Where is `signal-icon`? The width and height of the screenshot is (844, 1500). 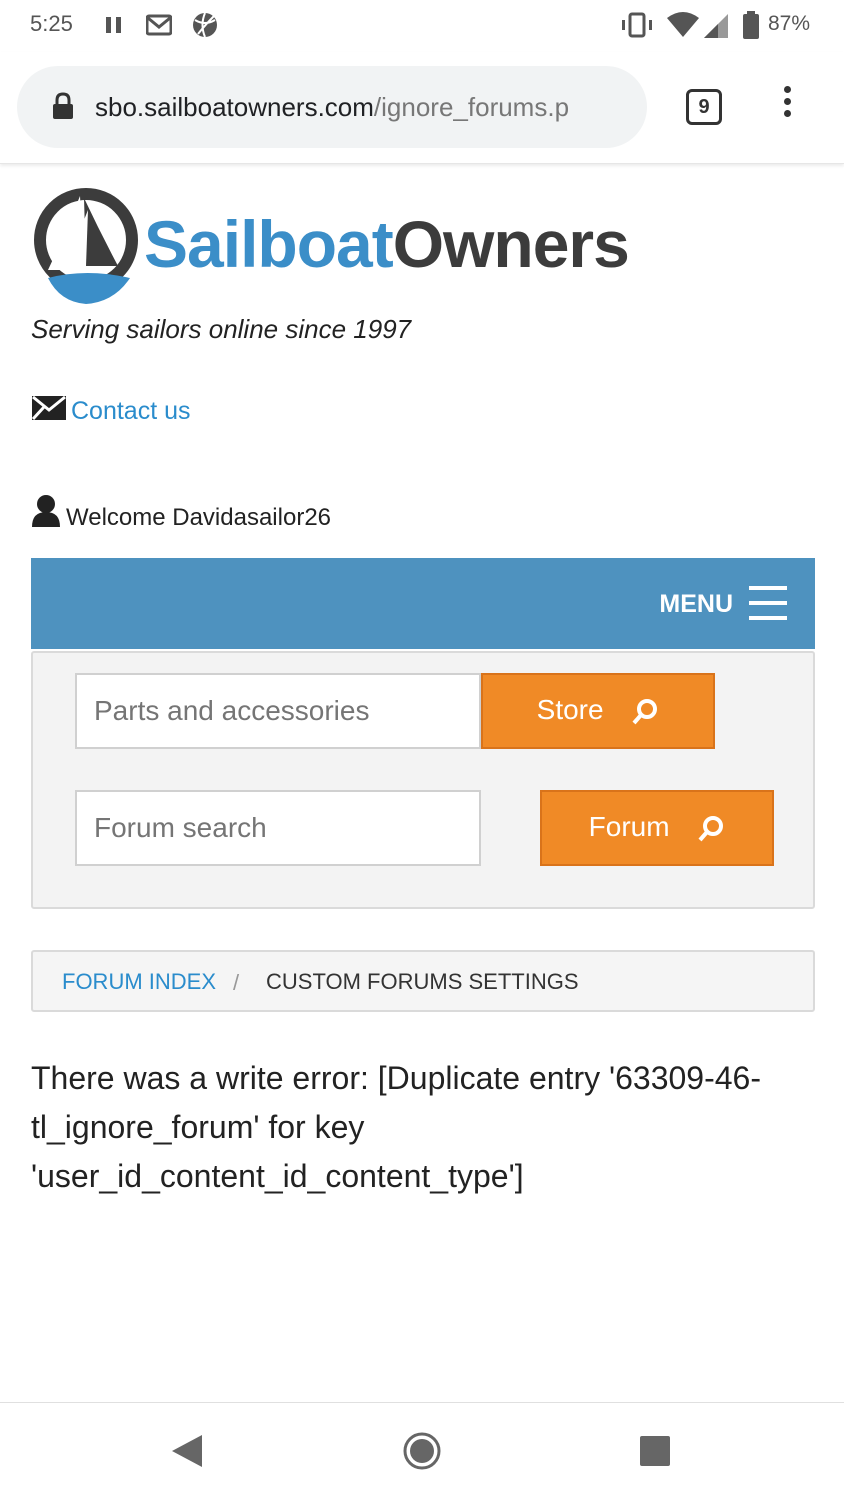
signal-icon is located at coordinates (716, 26).